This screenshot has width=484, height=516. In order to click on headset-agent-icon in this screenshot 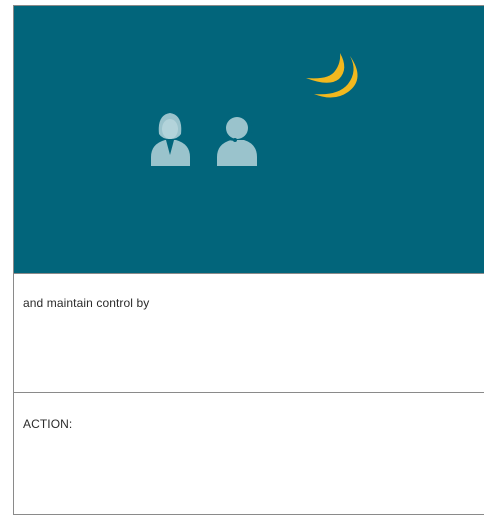, I will do `click(237, 138)`.